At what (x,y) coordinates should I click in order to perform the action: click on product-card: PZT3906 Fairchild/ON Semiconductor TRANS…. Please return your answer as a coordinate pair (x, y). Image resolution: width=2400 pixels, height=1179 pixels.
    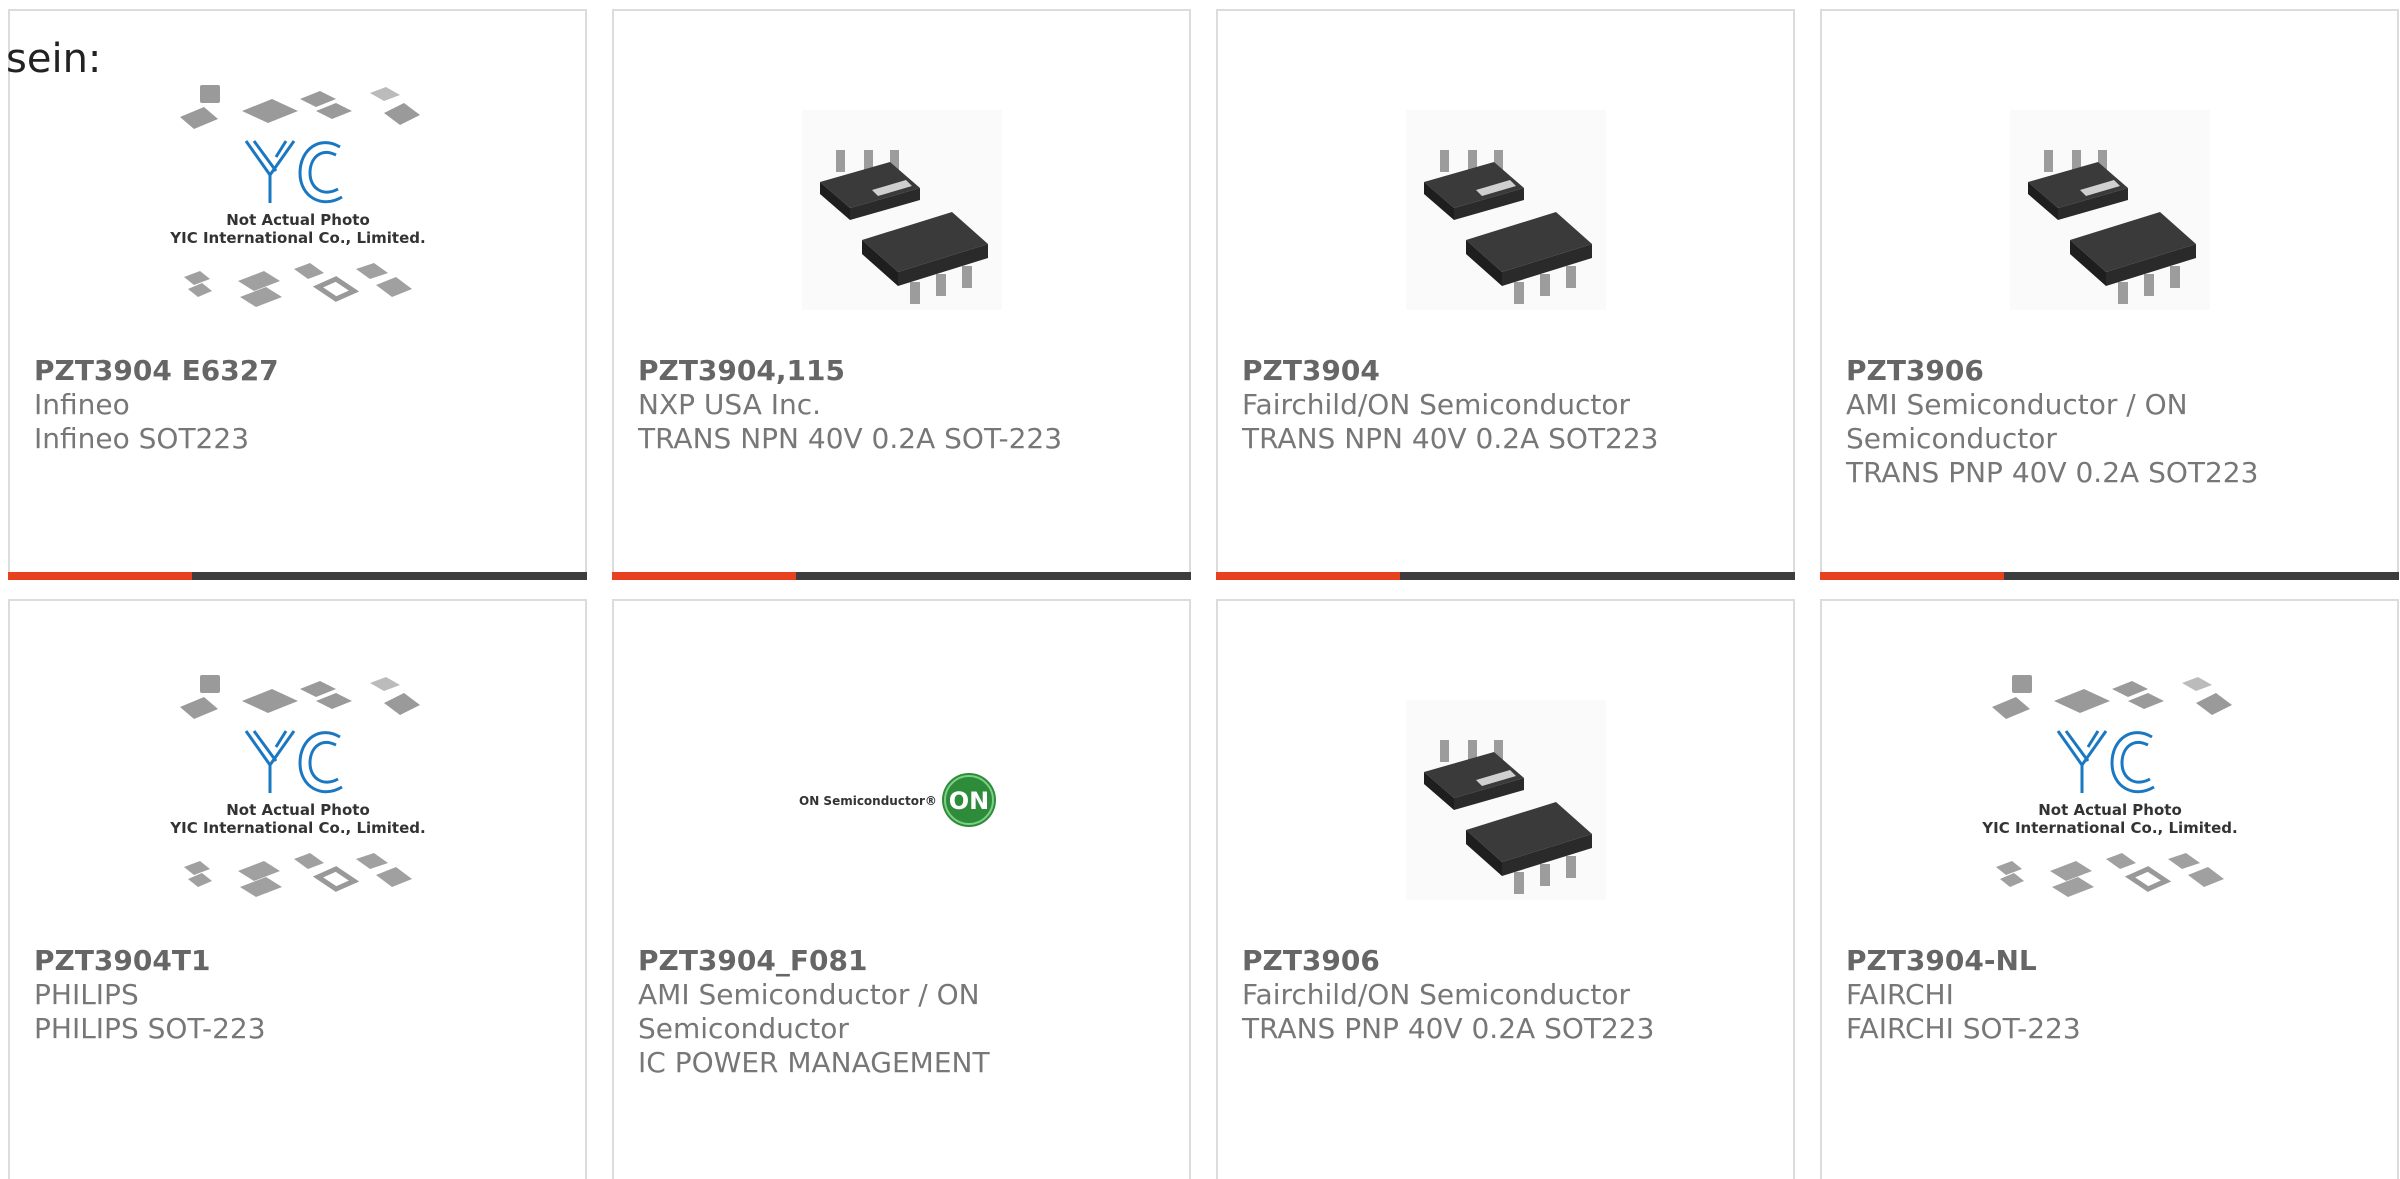
    Looking at the image, I should click on (1505, 889).